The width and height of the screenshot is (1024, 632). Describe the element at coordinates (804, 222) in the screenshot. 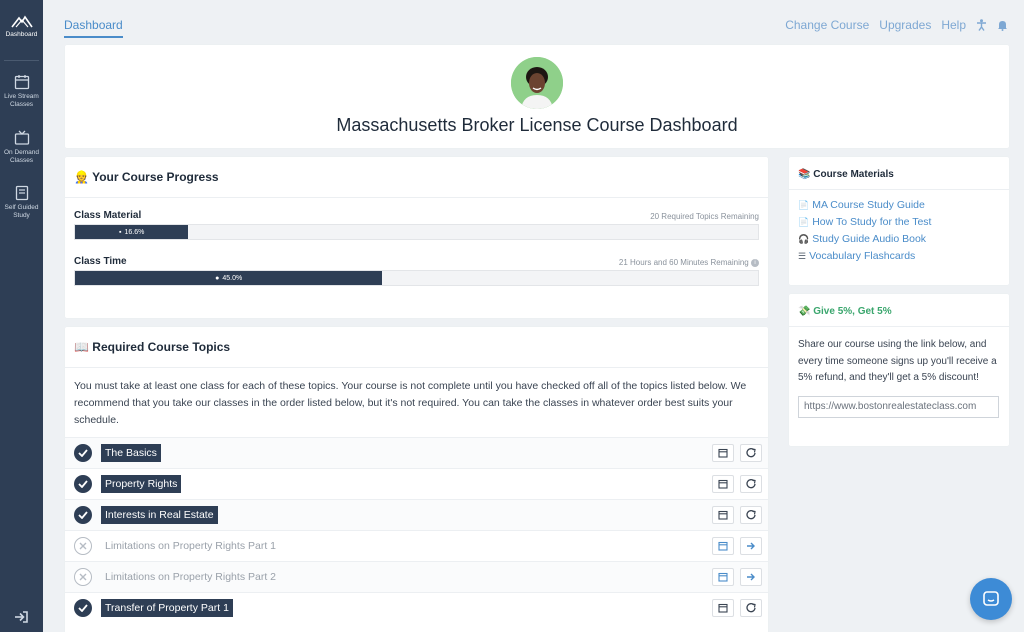

I see `document-icon: 📄` at that location.